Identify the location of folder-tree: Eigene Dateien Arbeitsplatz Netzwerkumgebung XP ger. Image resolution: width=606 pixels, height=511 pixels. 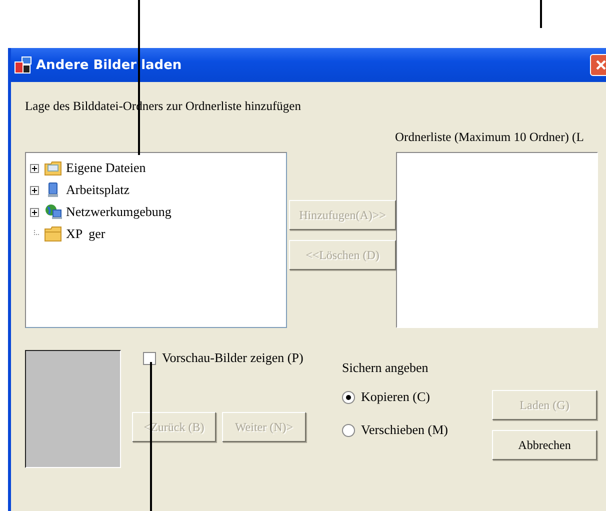
(156, 240).